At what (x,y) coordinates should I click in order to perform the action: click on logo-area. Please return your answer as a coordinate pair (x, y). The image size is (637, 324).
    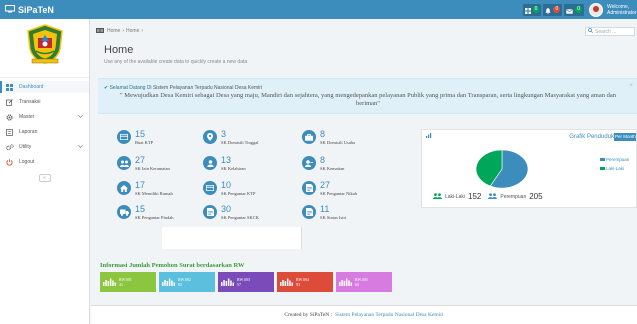
    Looking at the image, I should click on (44, 50).